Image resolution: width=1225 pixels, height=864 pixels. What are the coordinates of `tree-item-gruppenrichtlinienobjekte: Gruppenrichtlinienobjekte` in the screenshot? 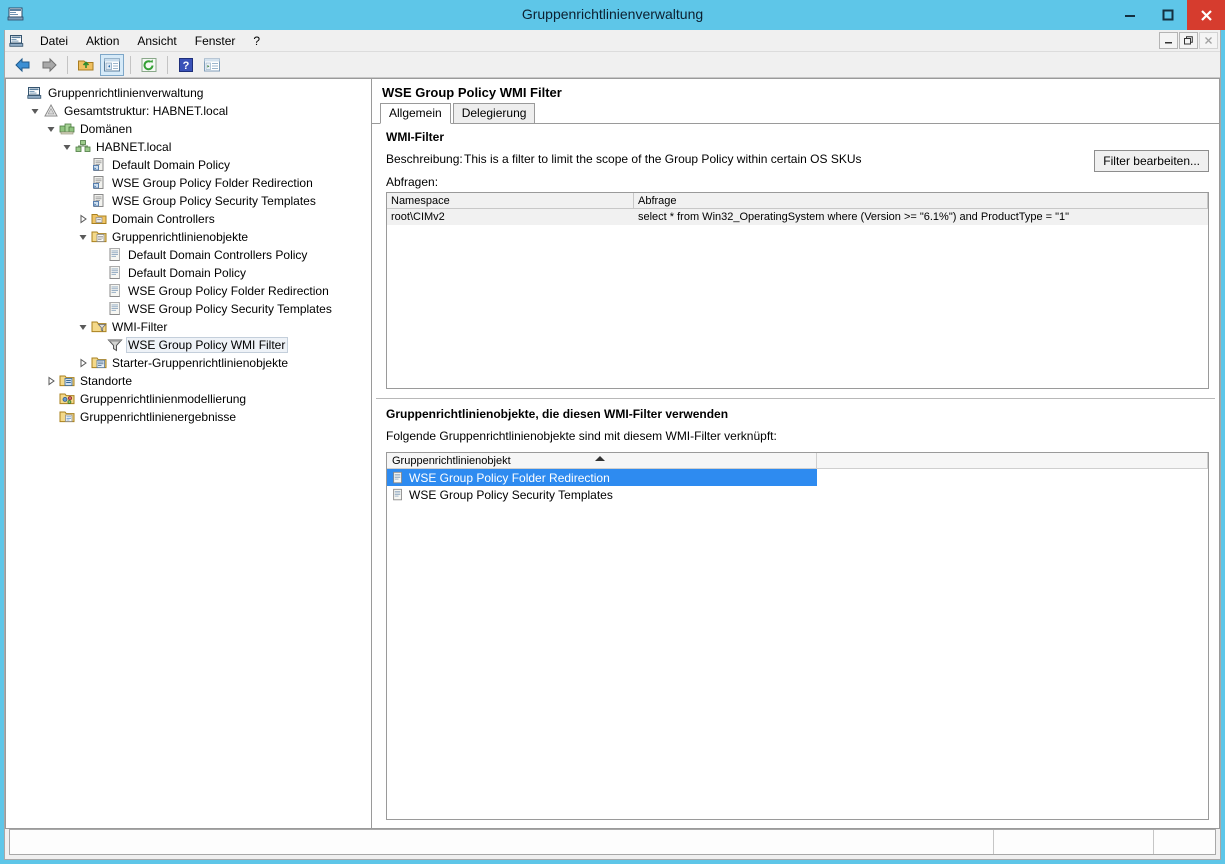 It's located at (188, 237).